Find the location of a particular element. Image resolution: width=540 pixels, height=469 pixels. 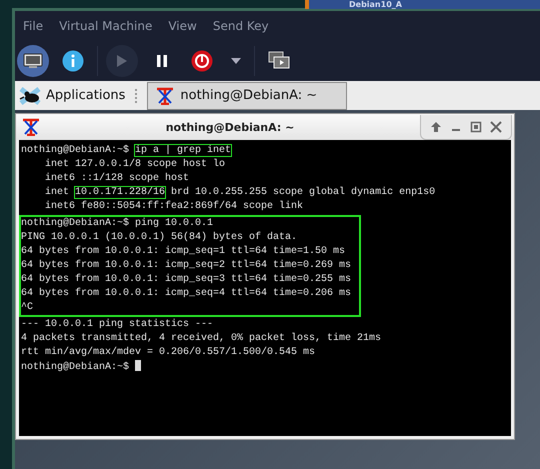

console-button is located at coordinates (33, 61).